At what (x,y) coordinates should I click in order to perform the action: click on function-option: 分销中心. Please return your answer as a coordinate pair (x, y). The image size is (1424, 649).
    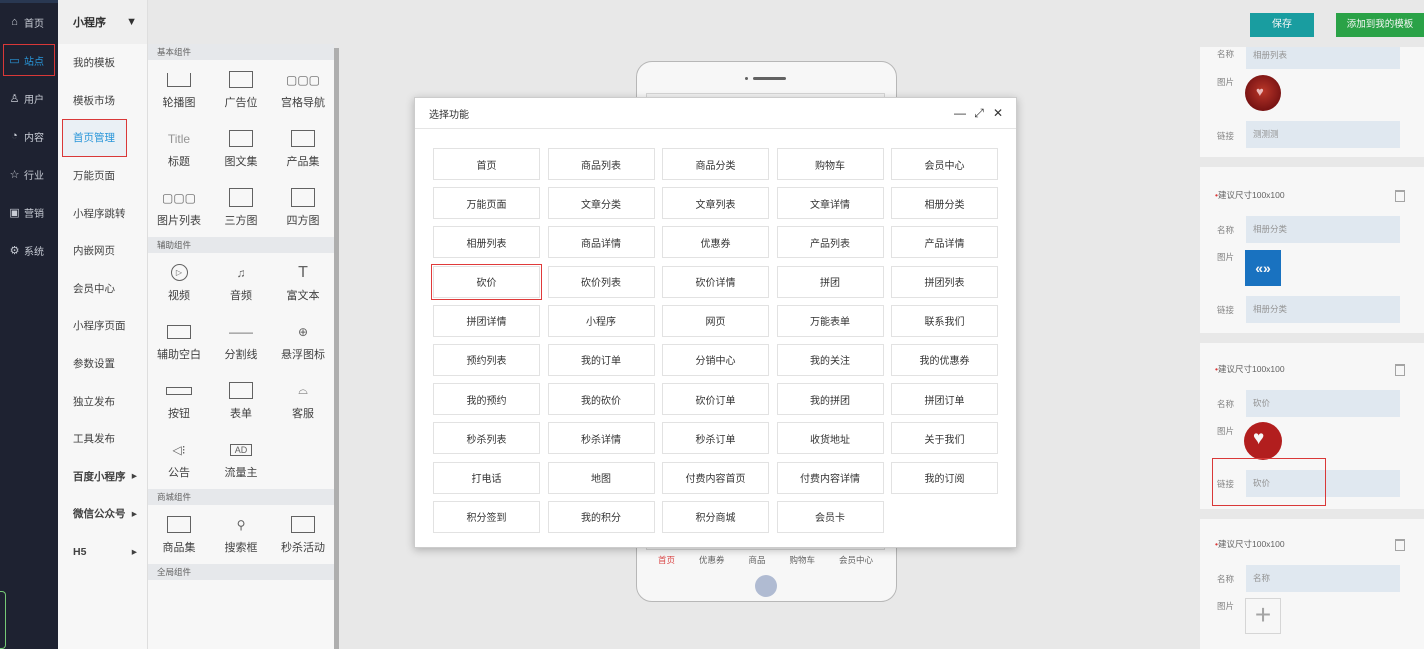
    Looking at the image, I should click on (715, 359).